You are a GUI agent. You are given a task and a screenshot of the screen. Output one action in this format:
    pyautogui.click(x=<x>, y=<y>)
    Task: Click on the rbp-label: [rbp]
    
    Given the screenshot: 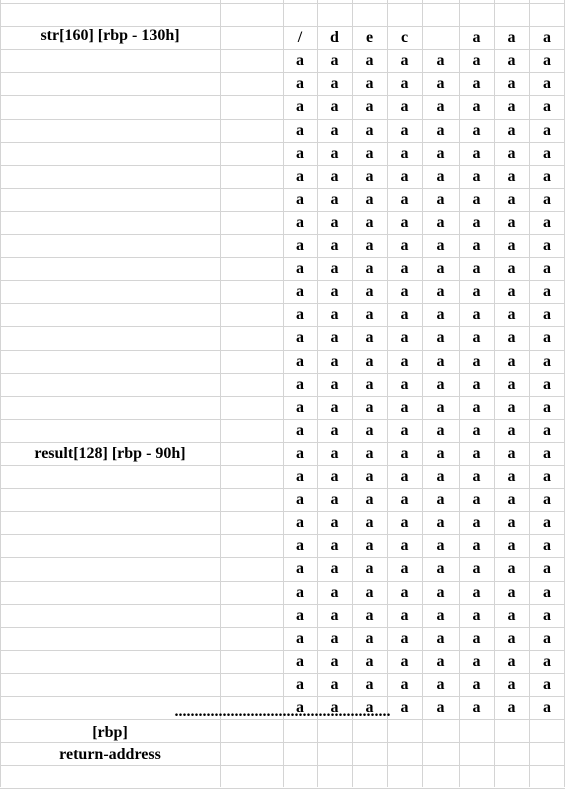 What is the action you would take?
    pyautogui.click(x=110, y=732)
    